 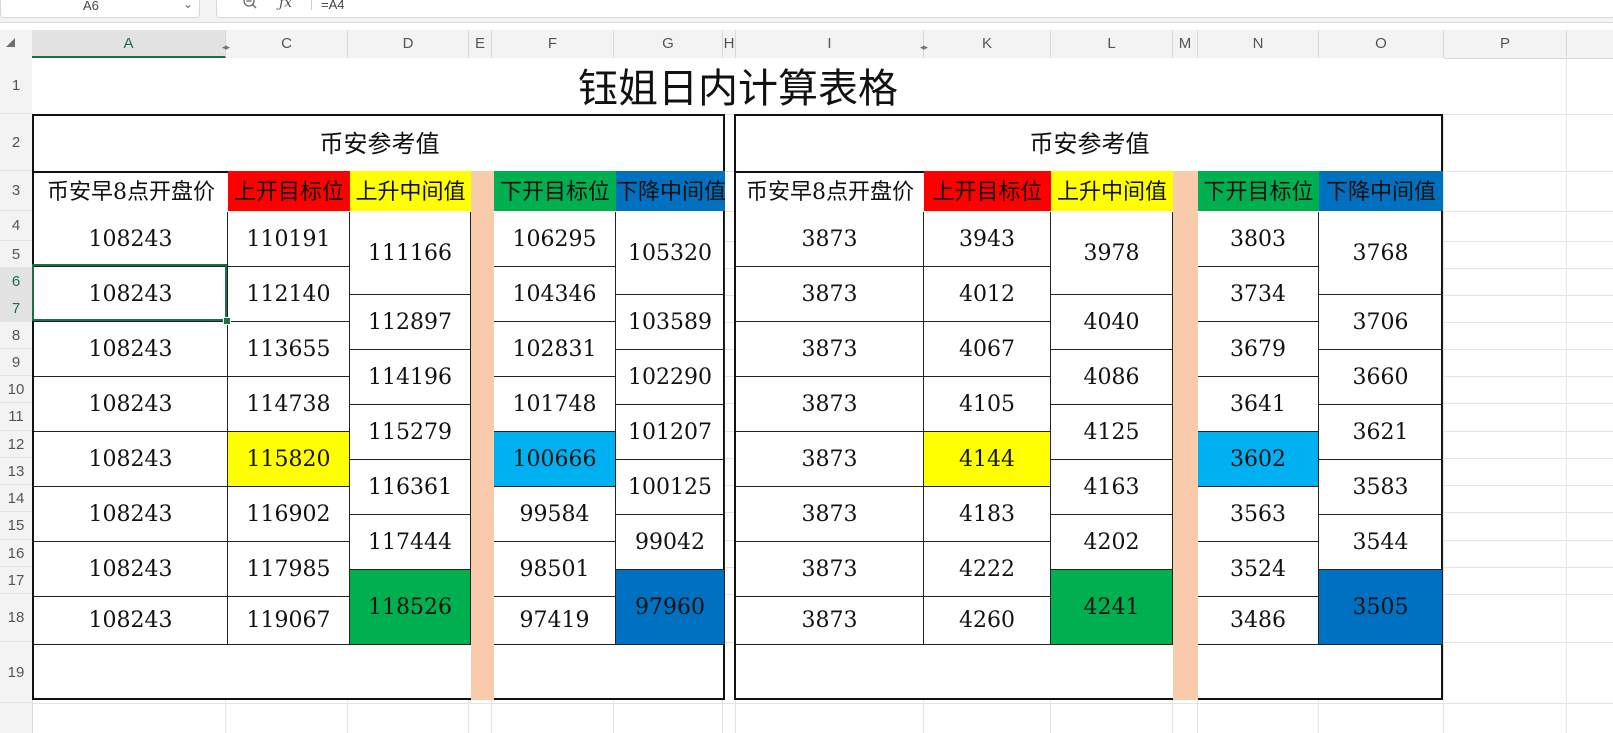 What do you see at coordinates (1381, 542) in the screenshot?
I see `cell-down-mid: 3544` at bounding box center [1381, 542].